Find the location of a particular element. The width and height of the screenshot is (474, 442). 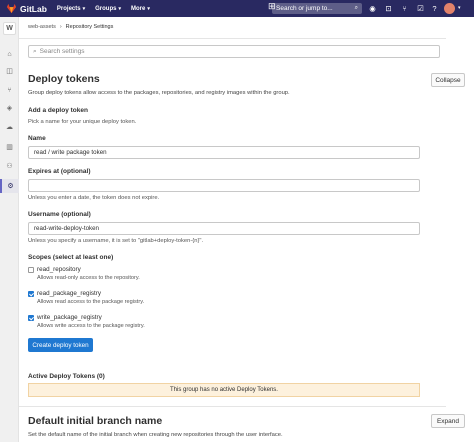

scope-label: read_repository is located at coordinates (59, 269).